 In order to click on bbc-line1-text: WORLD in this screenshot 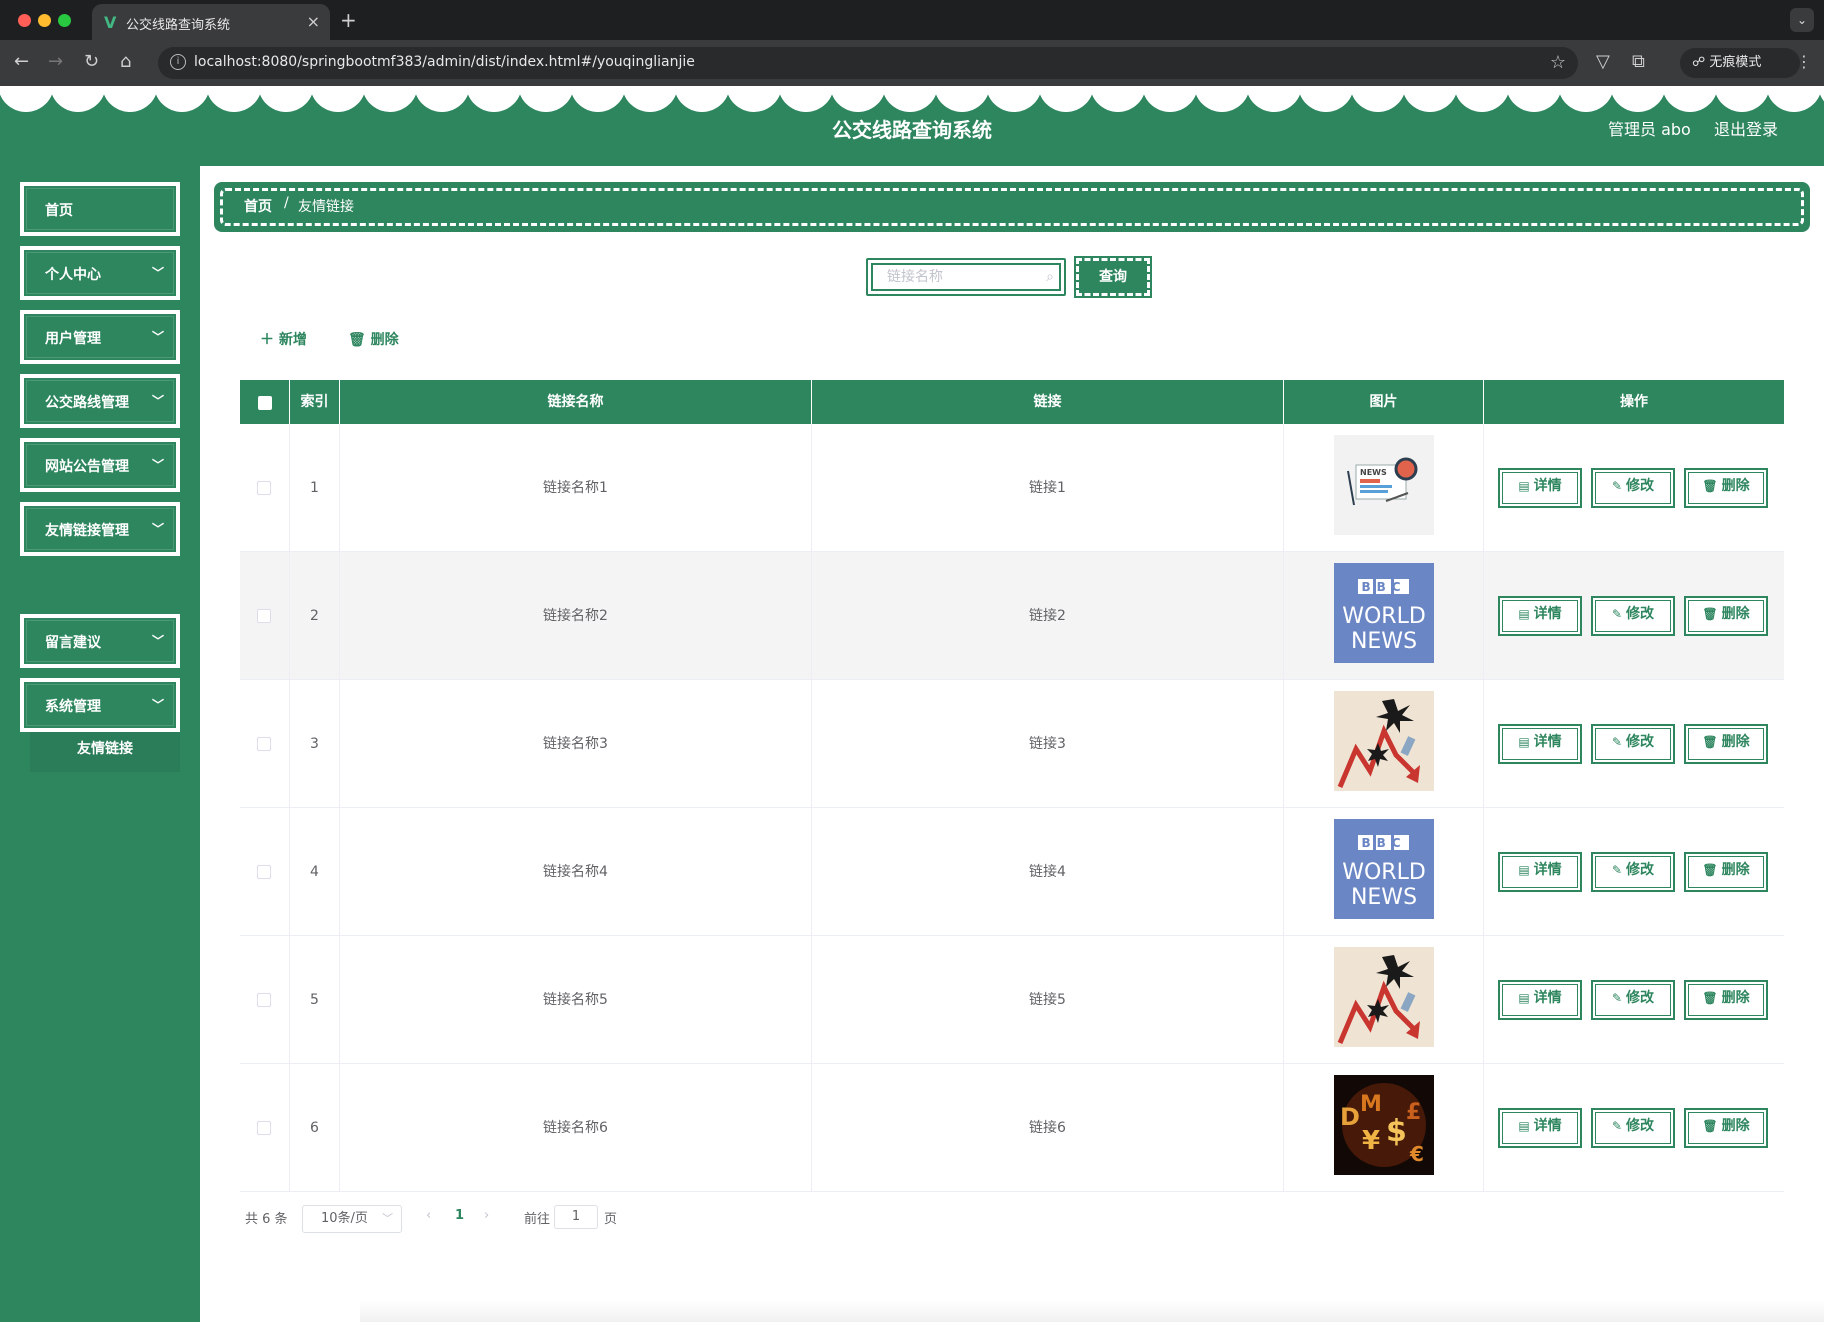, I will do `click(1384, 616)`.